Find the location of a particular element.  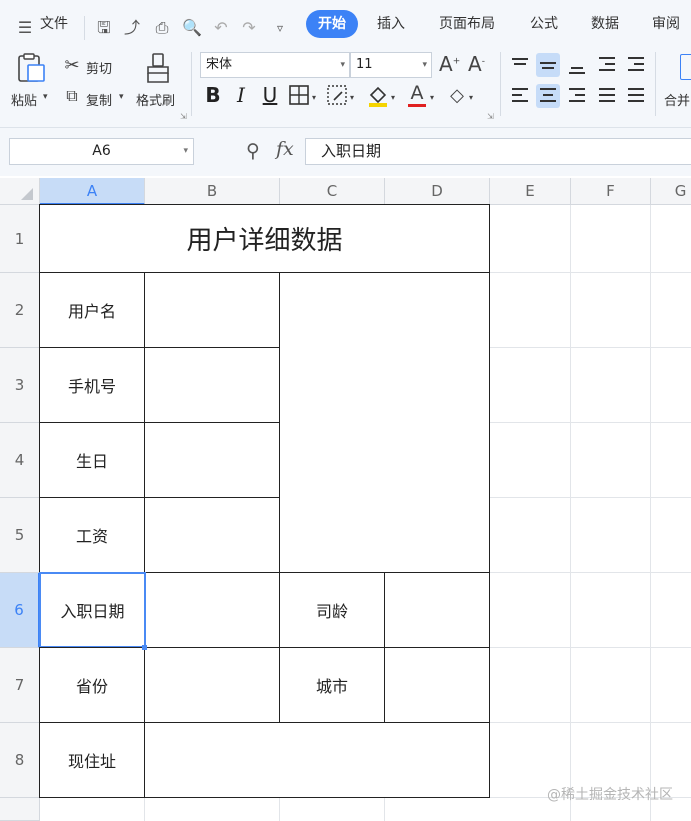

column-header-b: B is located at coordinates (212, 191).